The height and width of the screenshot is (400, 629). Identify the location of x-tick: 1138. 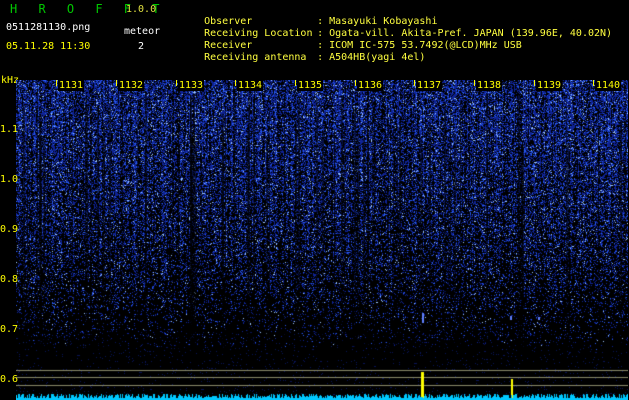
(489, 85).